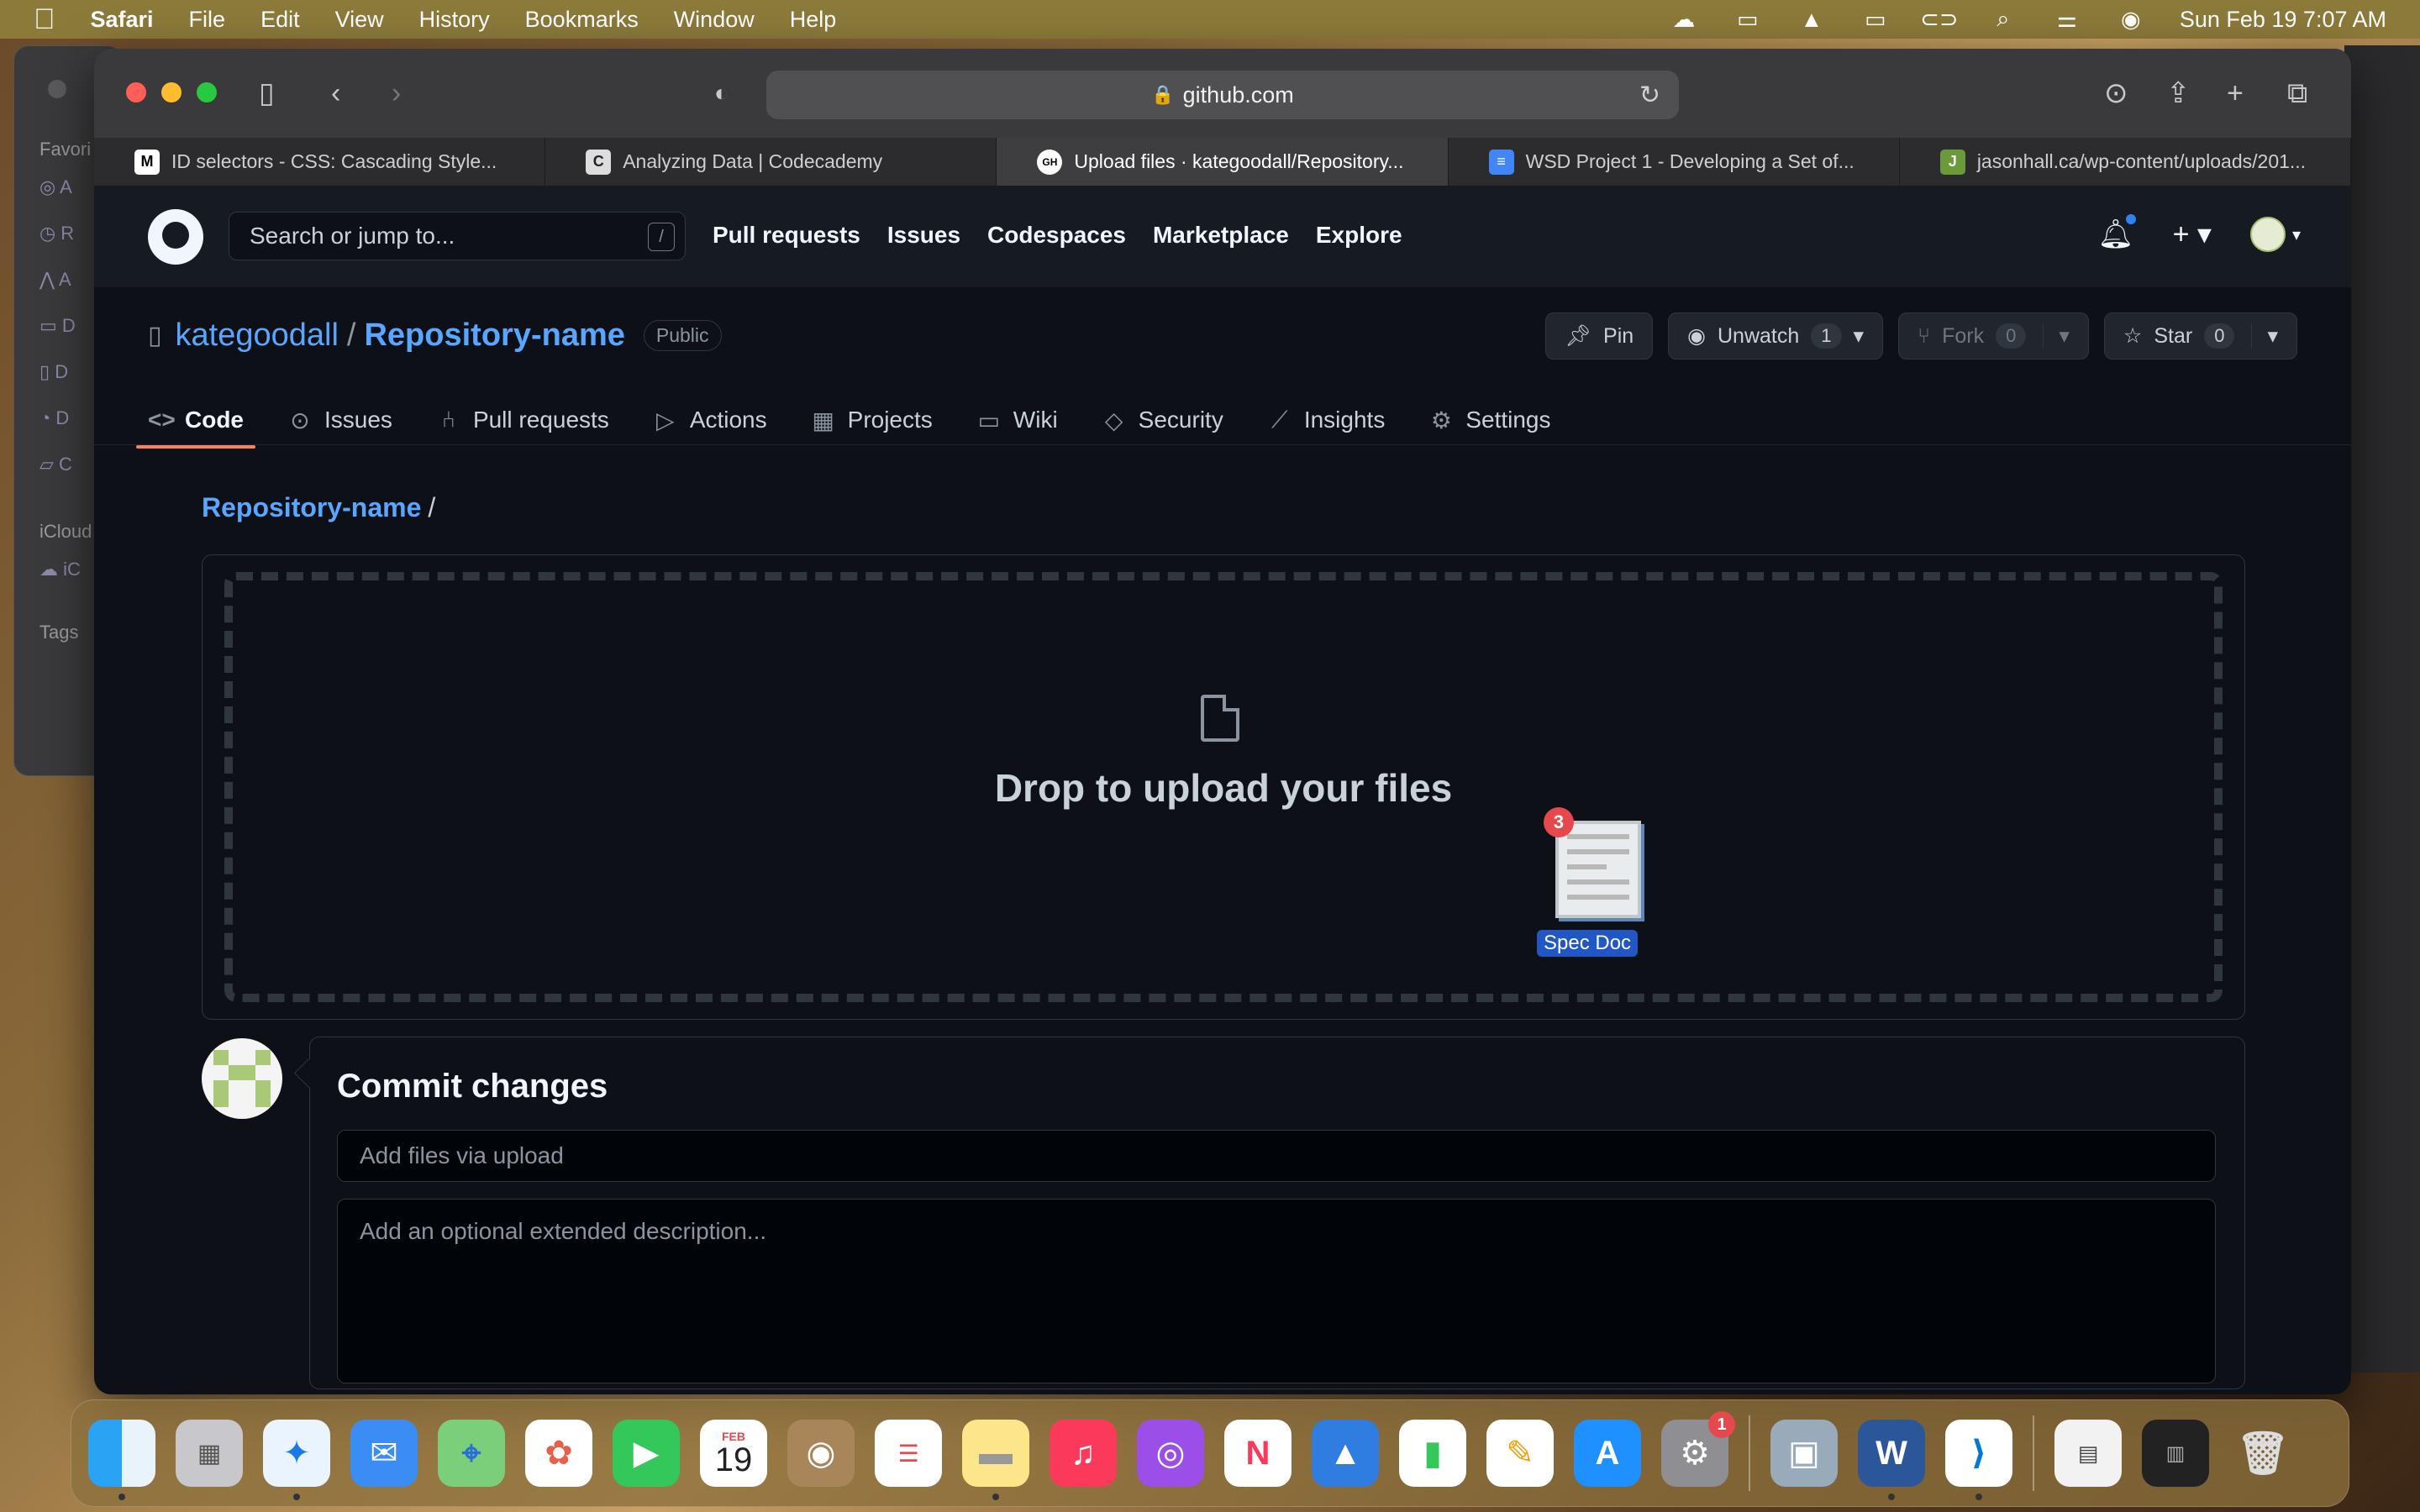  What do you see at coordinates (1939, 19) in the screenshot?
I see `link-icon: ⊂⊃` at bounding box center [1939, 19].